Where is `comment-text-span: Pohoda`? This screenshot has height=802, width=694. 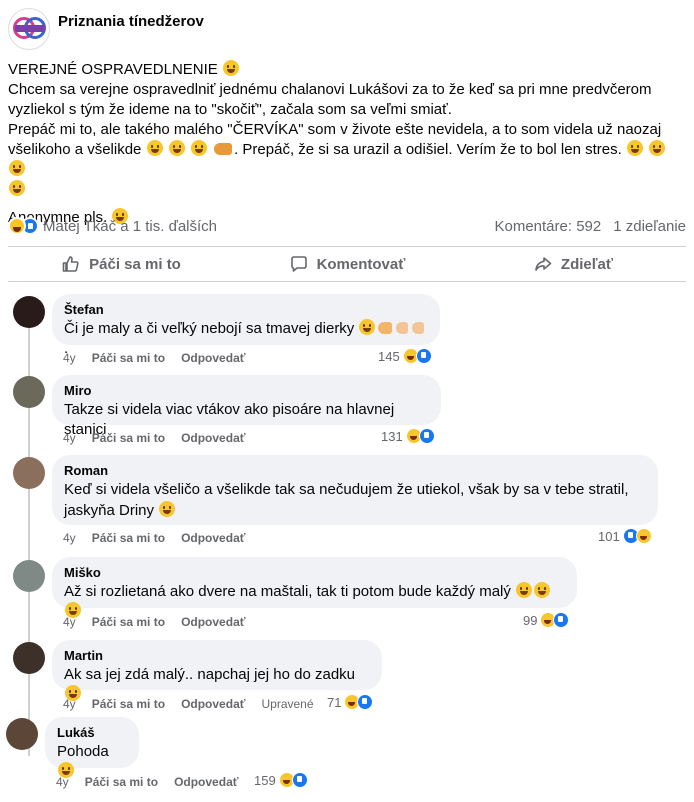 comment-text-span: Pohoda is located at coordinates (83, 751).